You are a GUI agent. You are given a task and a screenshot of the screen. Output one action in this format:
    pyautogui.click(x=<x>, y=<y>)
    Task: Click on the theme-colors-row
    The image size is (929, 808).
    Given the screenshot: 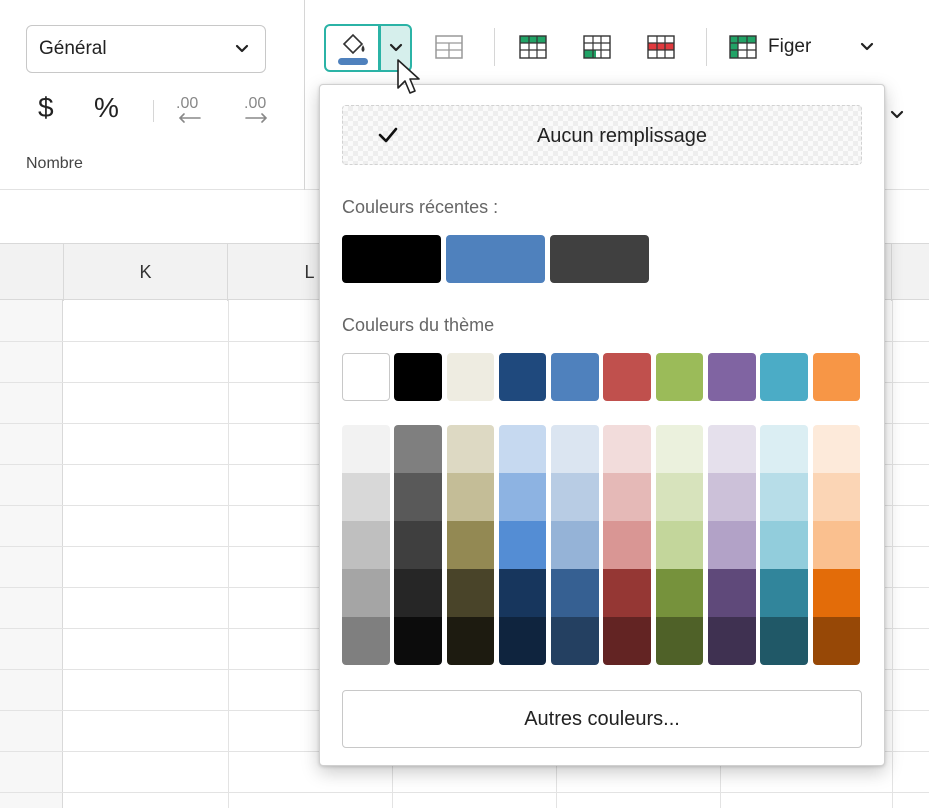 What is the action you would take?
    pyautogui.click(x=601, y=377)
    